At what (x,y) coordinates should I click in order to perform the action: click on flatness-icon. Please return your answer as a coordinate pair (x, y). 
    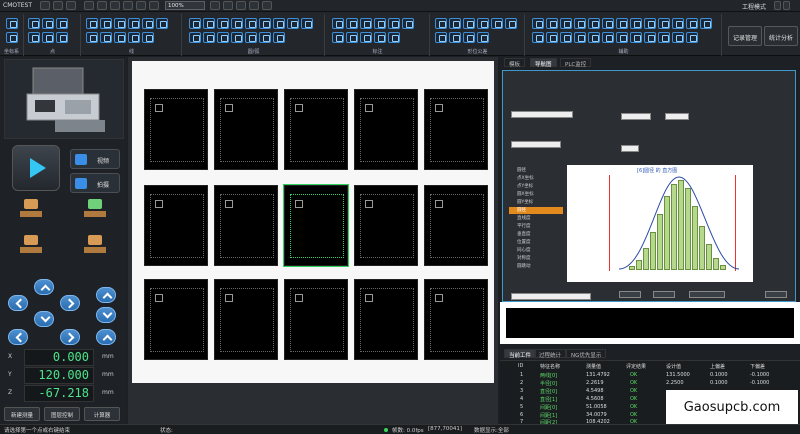
    Looking at the image, I should click on (455, 23).